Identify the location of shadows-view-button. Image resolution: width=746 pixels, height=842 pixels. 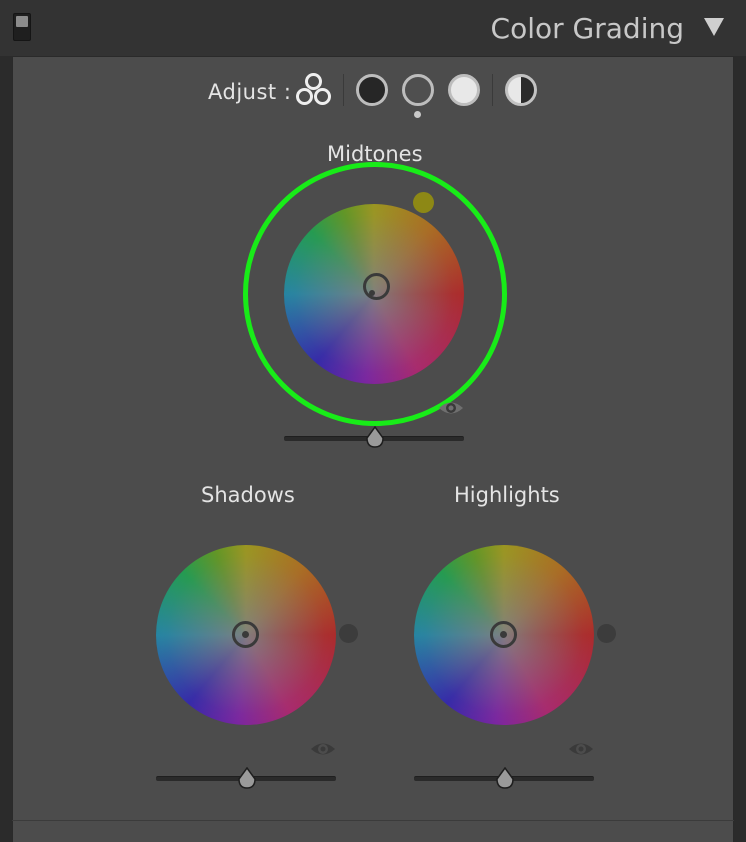
(372, 90).